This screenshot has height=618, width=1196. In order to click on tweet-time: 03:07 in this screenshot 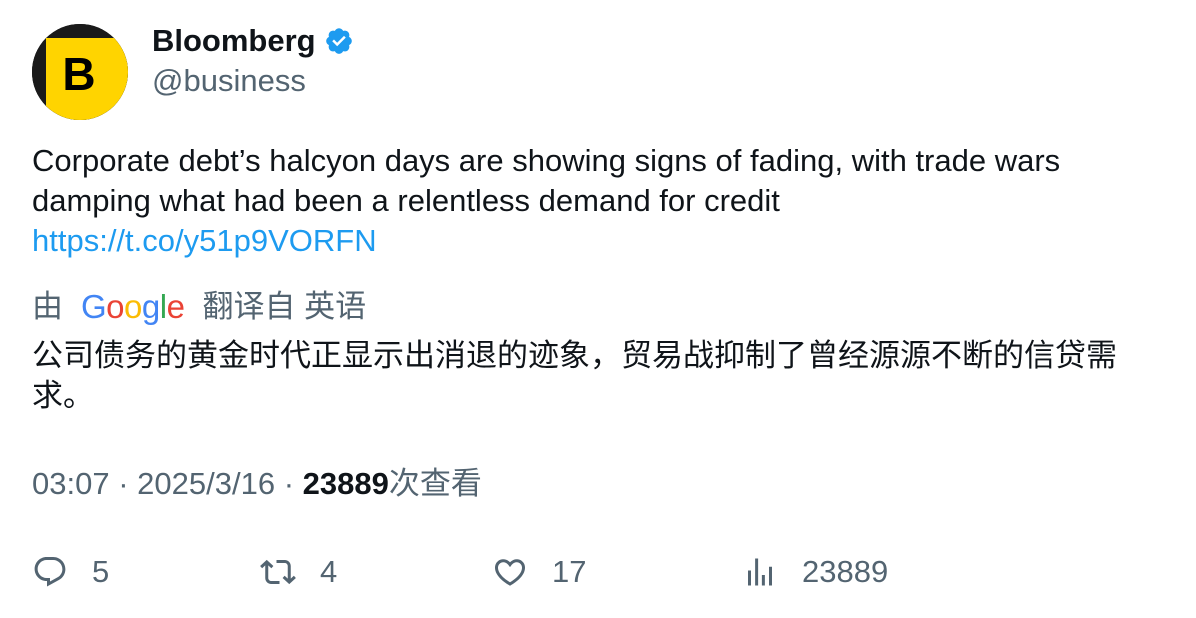, I will do `click(71, 483)`.